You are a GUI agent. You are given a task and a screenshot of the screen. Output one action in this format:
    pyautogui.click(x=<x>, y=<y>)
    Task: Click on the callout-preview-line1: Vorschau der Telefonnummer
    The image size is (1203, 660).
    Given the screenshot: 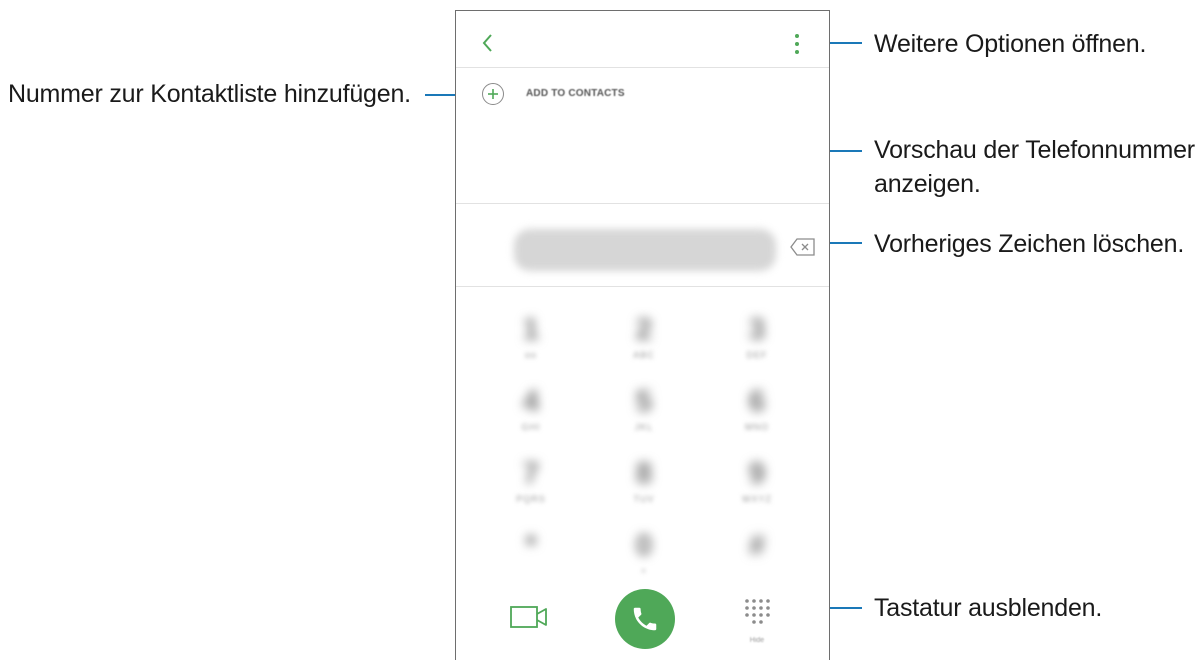 What is the action you would take?
    pyautogui.click(x=1034, y=150)
    